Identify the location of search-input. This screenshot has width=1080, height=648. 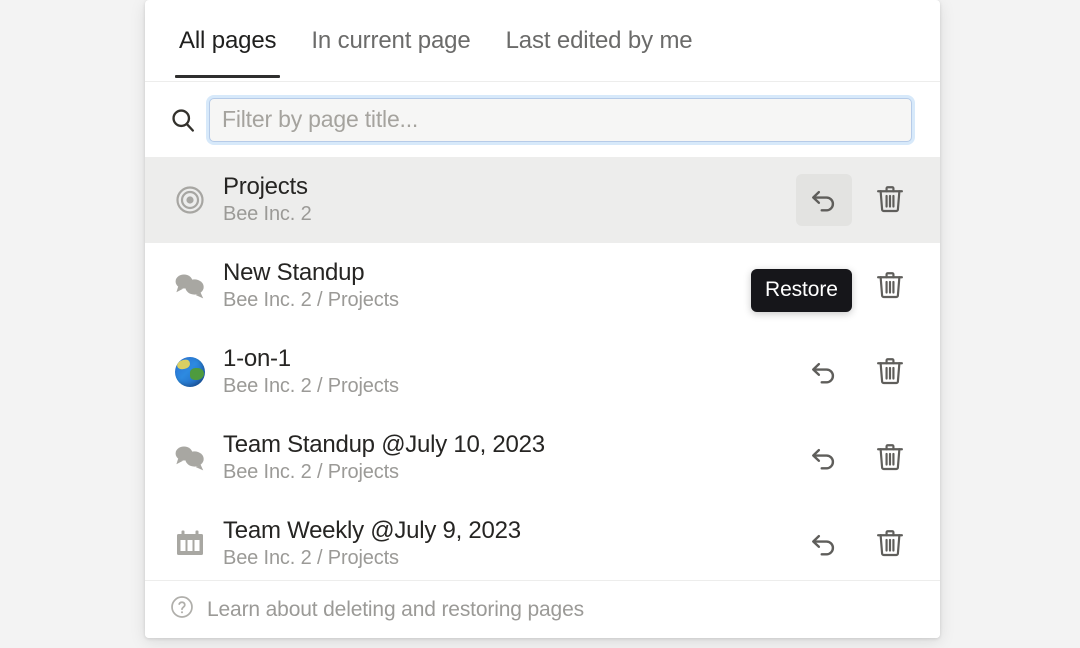
(560, 119).